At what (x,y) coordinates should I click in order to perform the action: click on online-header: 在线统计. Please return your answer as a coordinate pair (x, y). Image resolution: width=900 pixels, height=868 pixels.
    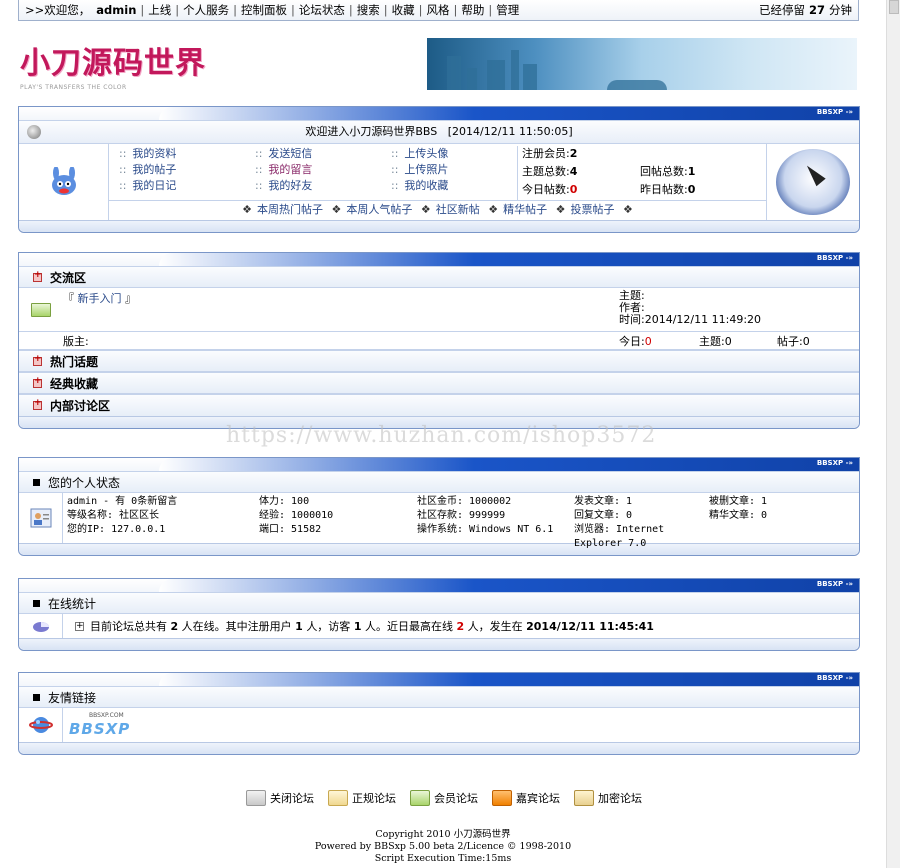
    Looking at the image, I should click on (439, 603).